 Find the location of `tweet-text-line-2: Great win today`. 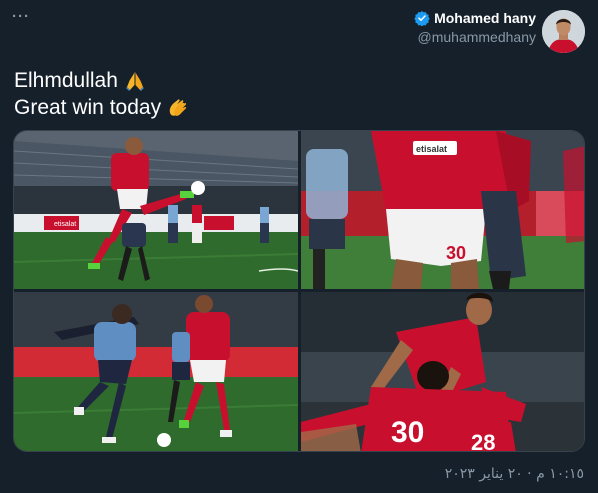

tweet-text-line-2: Great win today is located at coordinates (88, 107).